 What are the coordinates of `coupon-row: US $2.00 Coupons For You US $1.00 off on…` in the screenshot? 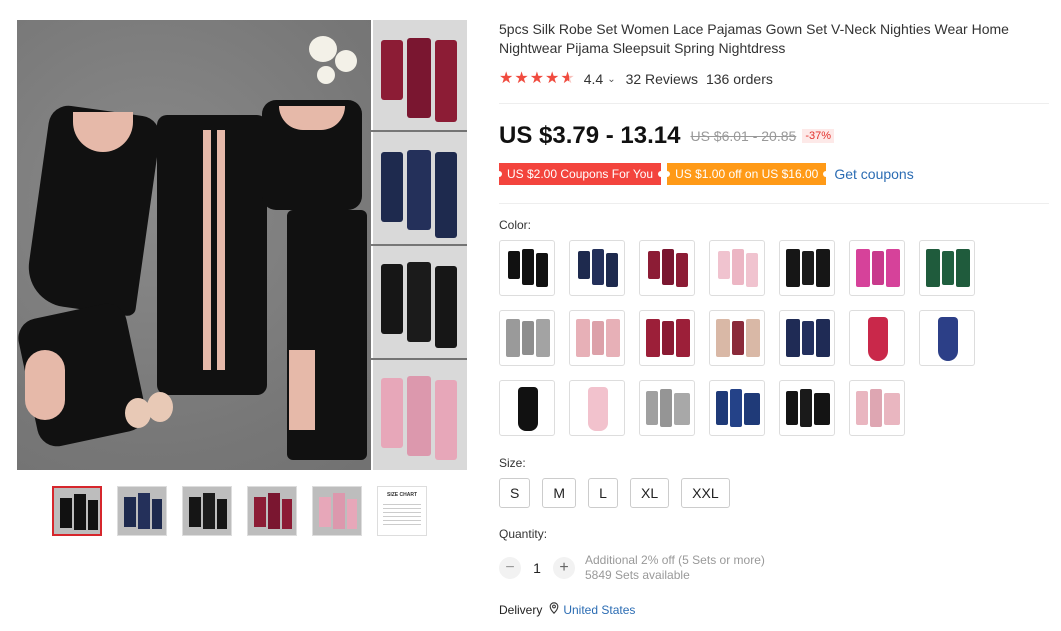 It's located at (704, 174).